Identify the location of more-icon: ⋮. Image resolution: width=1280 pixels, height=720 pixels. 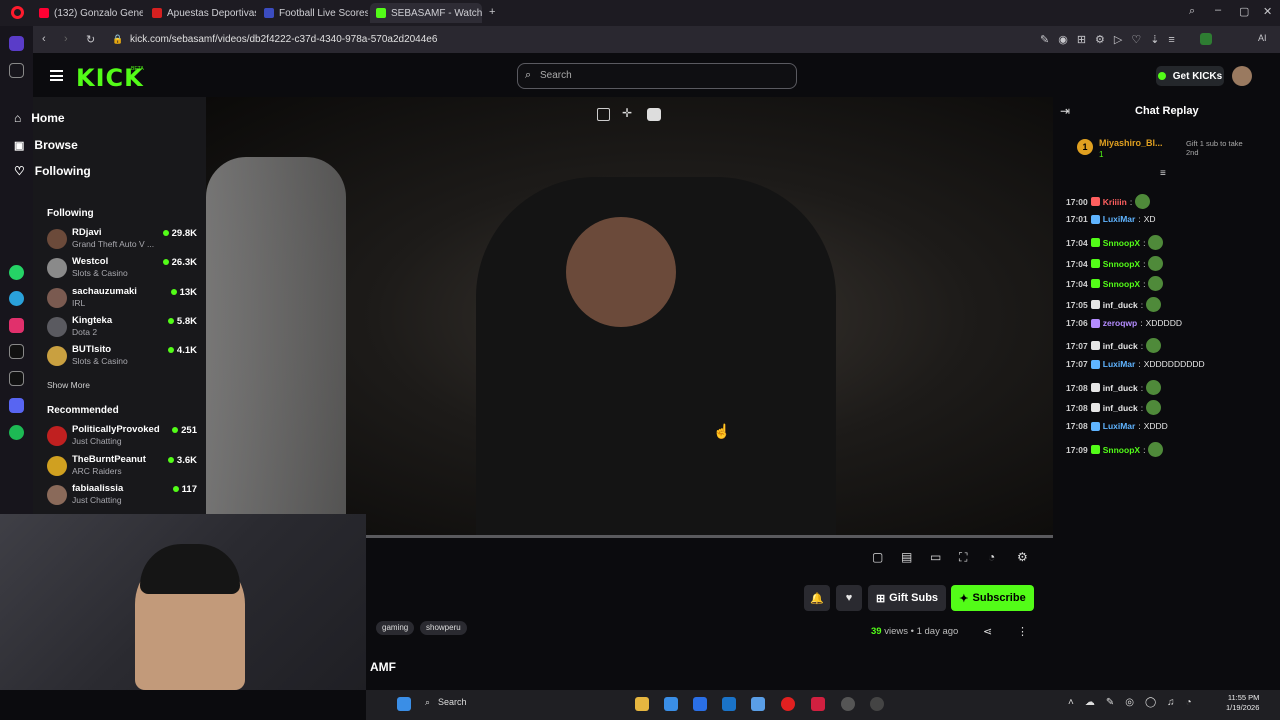
(1022, 631).